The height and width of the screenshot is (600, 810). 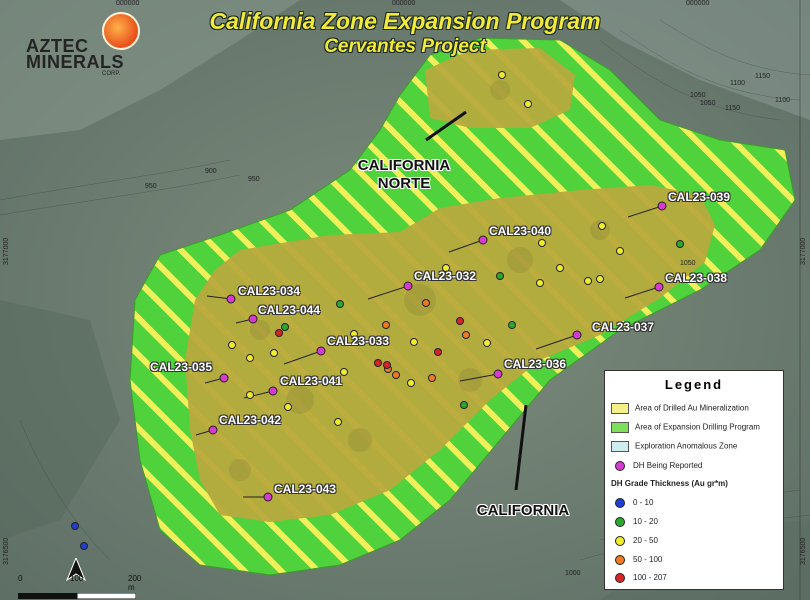 I want to click on legend-label: Area of Drilled Au Mineralization, so click(x=692, y=408).